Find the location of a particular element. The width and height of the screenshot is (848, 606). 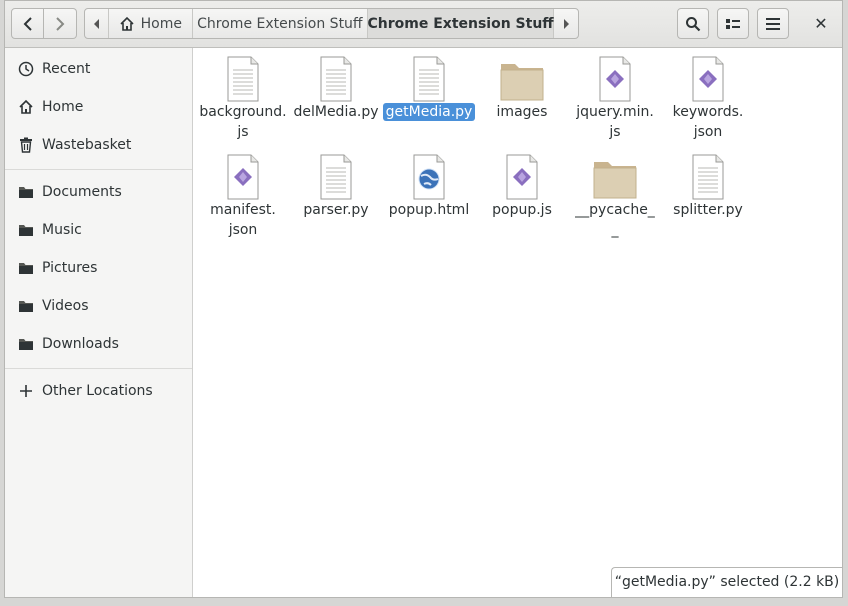

file-name: __pycache_ _ is located at coordinates (615, 220).